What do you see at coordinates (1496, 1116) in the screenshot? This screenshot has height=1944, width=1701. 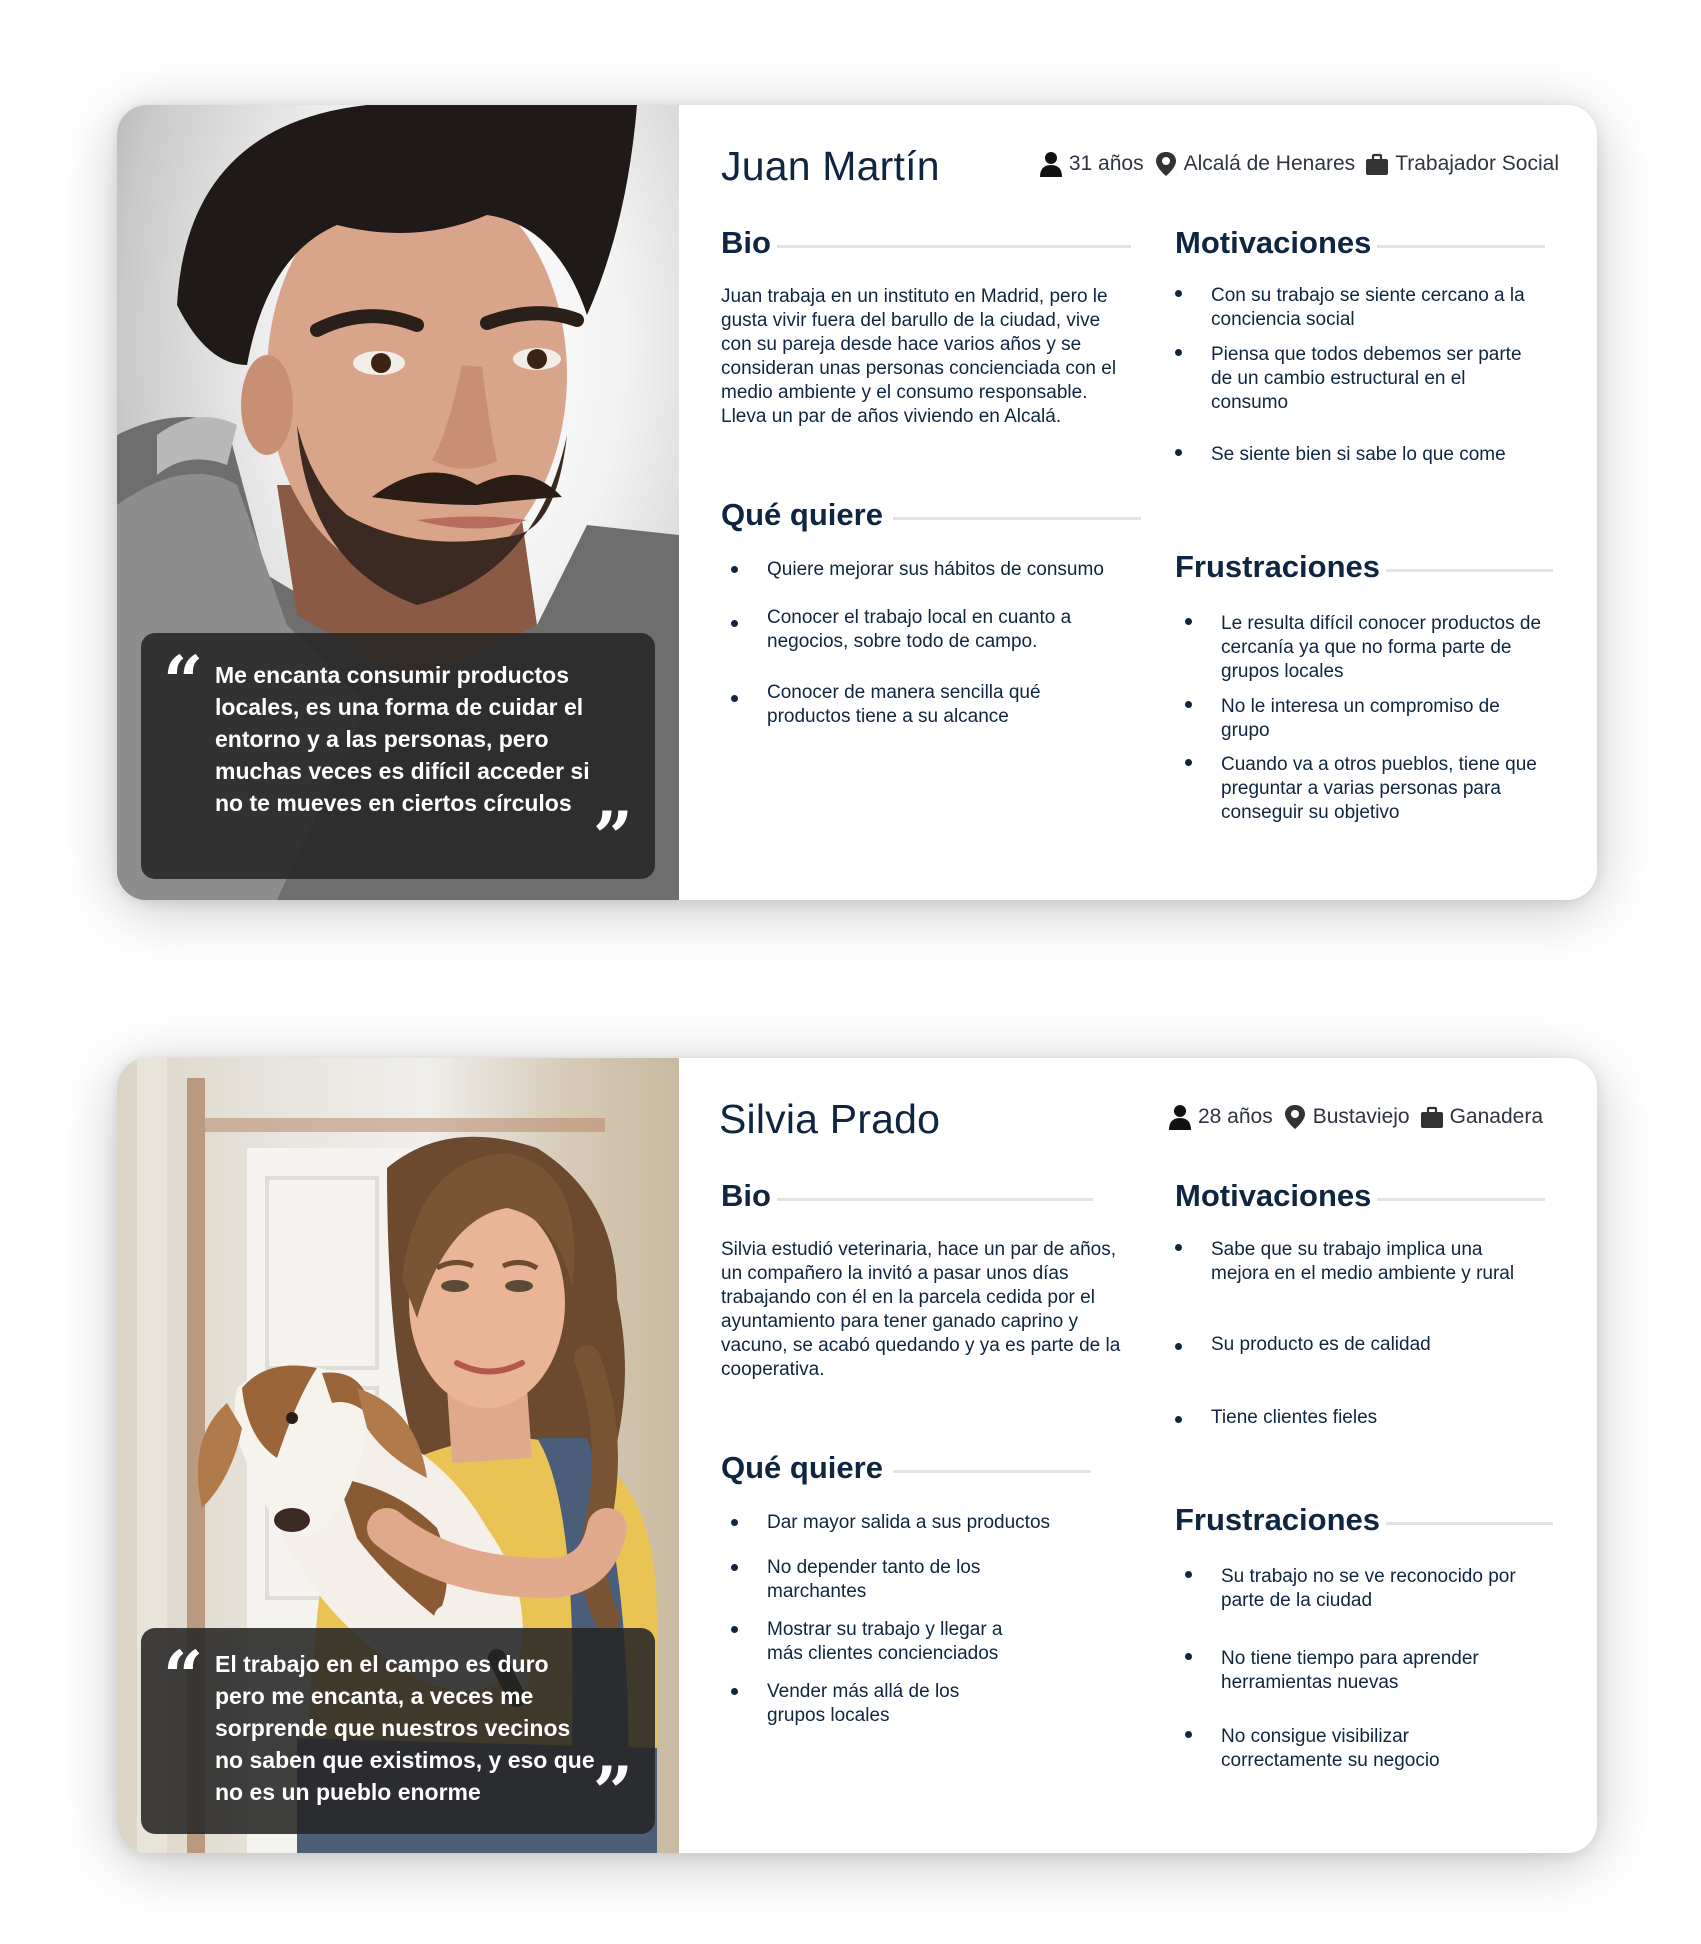 I see `persona-job: Ganadera` at bounding box center [1496, 1116].